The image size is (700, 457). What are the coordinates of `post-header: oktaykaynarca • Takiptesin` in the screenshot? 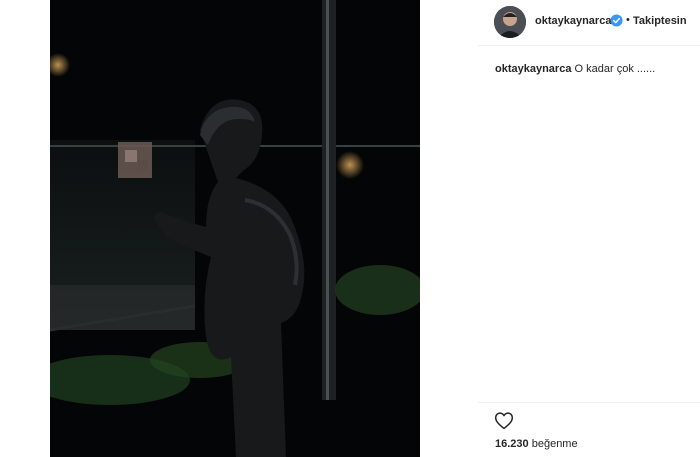 It's located at (589, 23).